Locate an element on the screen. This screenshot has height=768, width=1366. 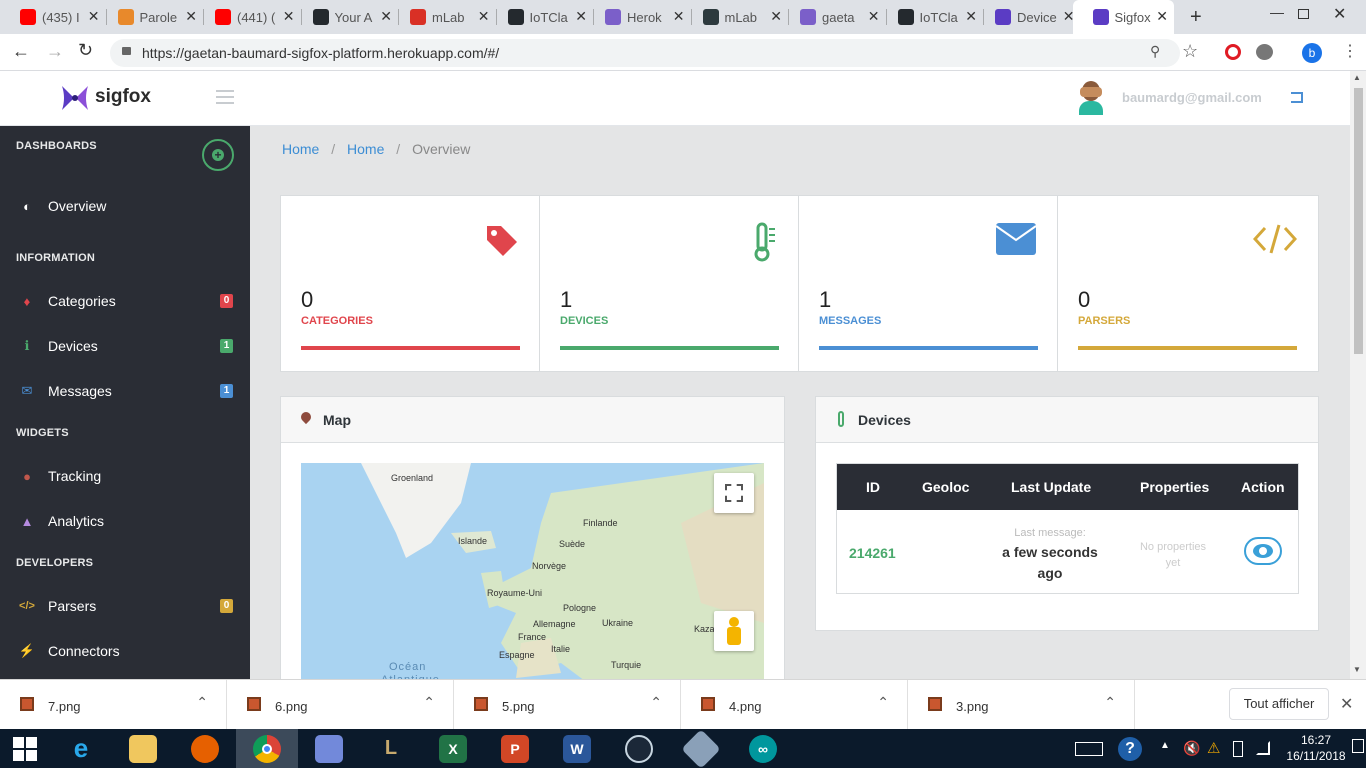
notifications-icon is located at coordinates (1358, 746).